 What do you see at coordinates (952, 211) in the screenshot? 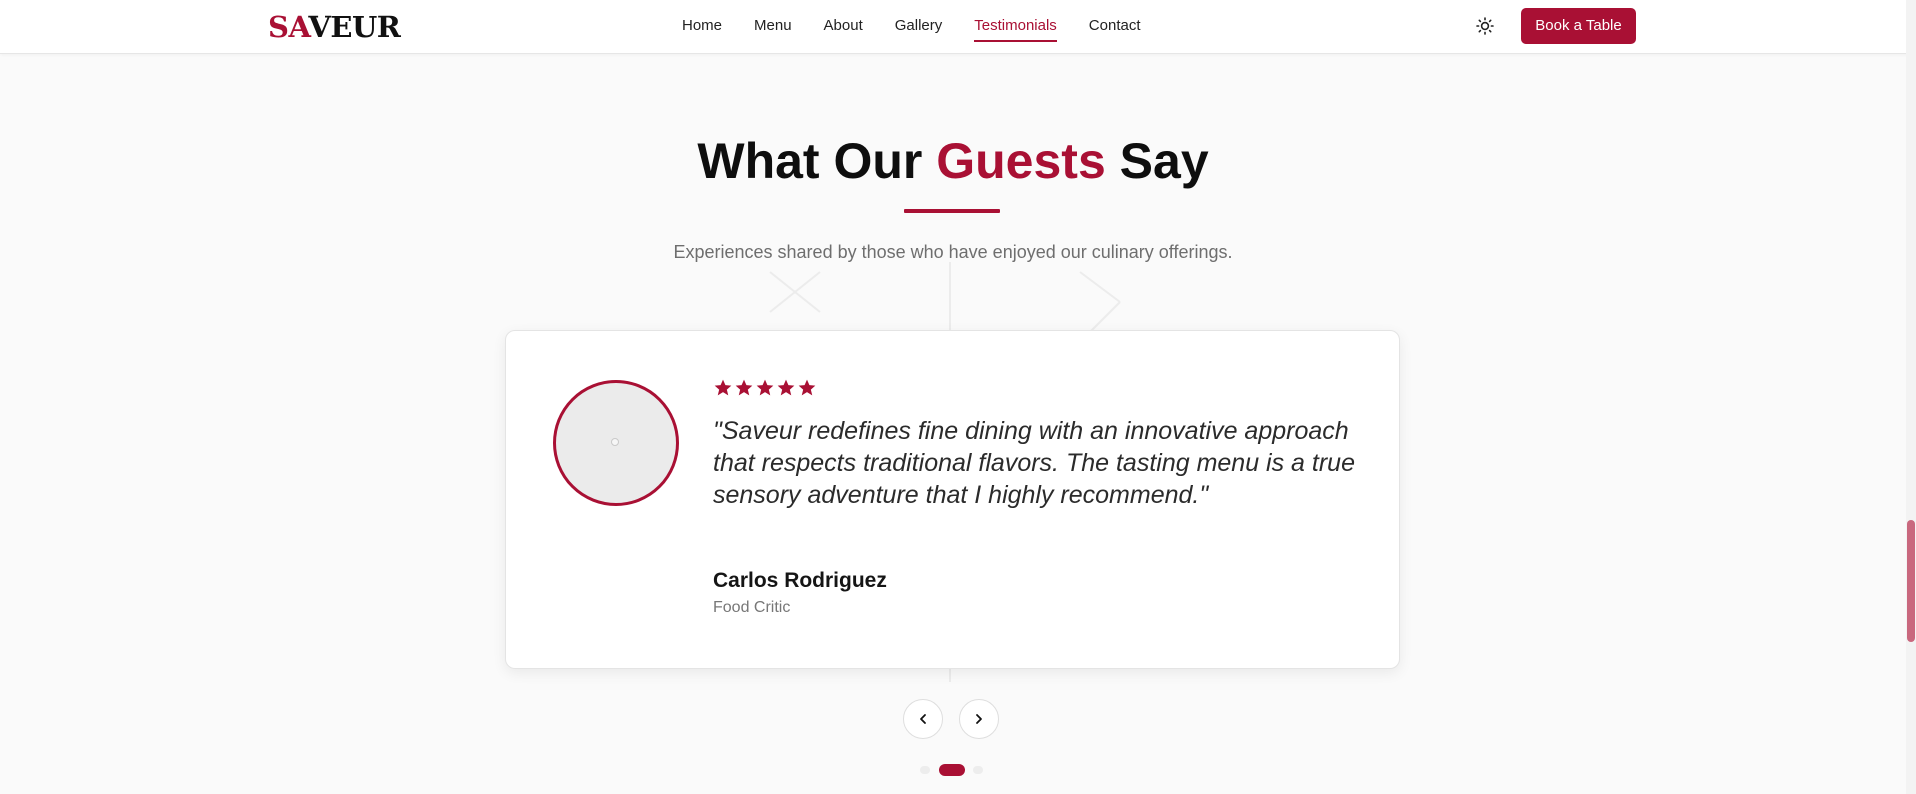
I see `title-underline` at bounding box center [952, 211].